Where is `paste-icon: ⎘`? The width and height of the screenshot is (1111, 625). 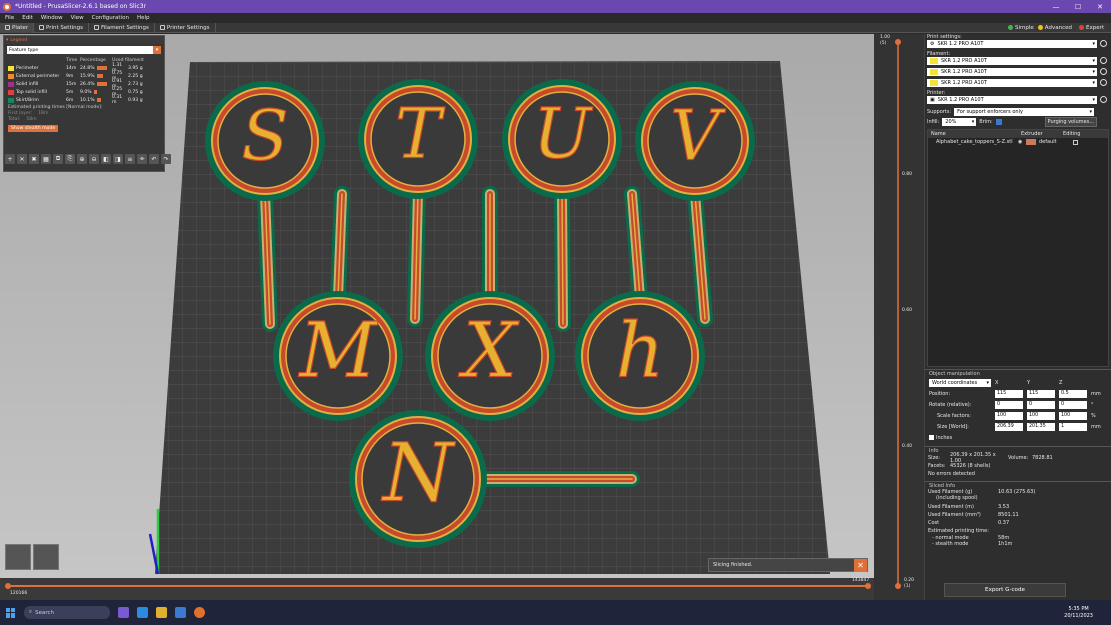 paste-icon: ⎘ is located at coordinates (70, 159).